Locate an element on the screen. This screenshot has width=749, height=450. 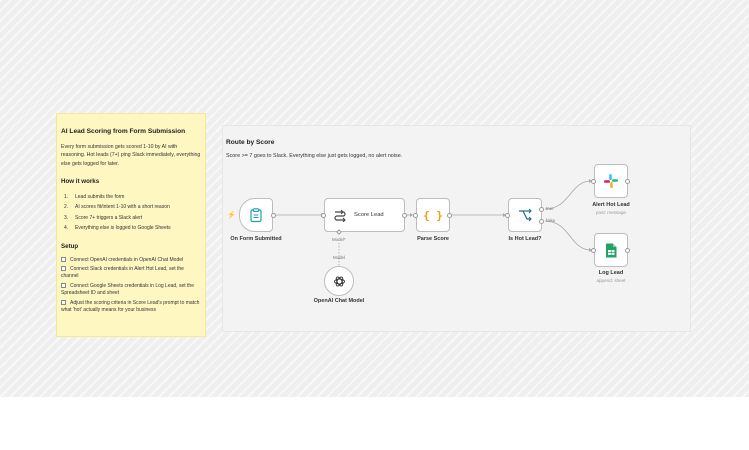
node-parse-score: { } is located at coordinates (433, 215).